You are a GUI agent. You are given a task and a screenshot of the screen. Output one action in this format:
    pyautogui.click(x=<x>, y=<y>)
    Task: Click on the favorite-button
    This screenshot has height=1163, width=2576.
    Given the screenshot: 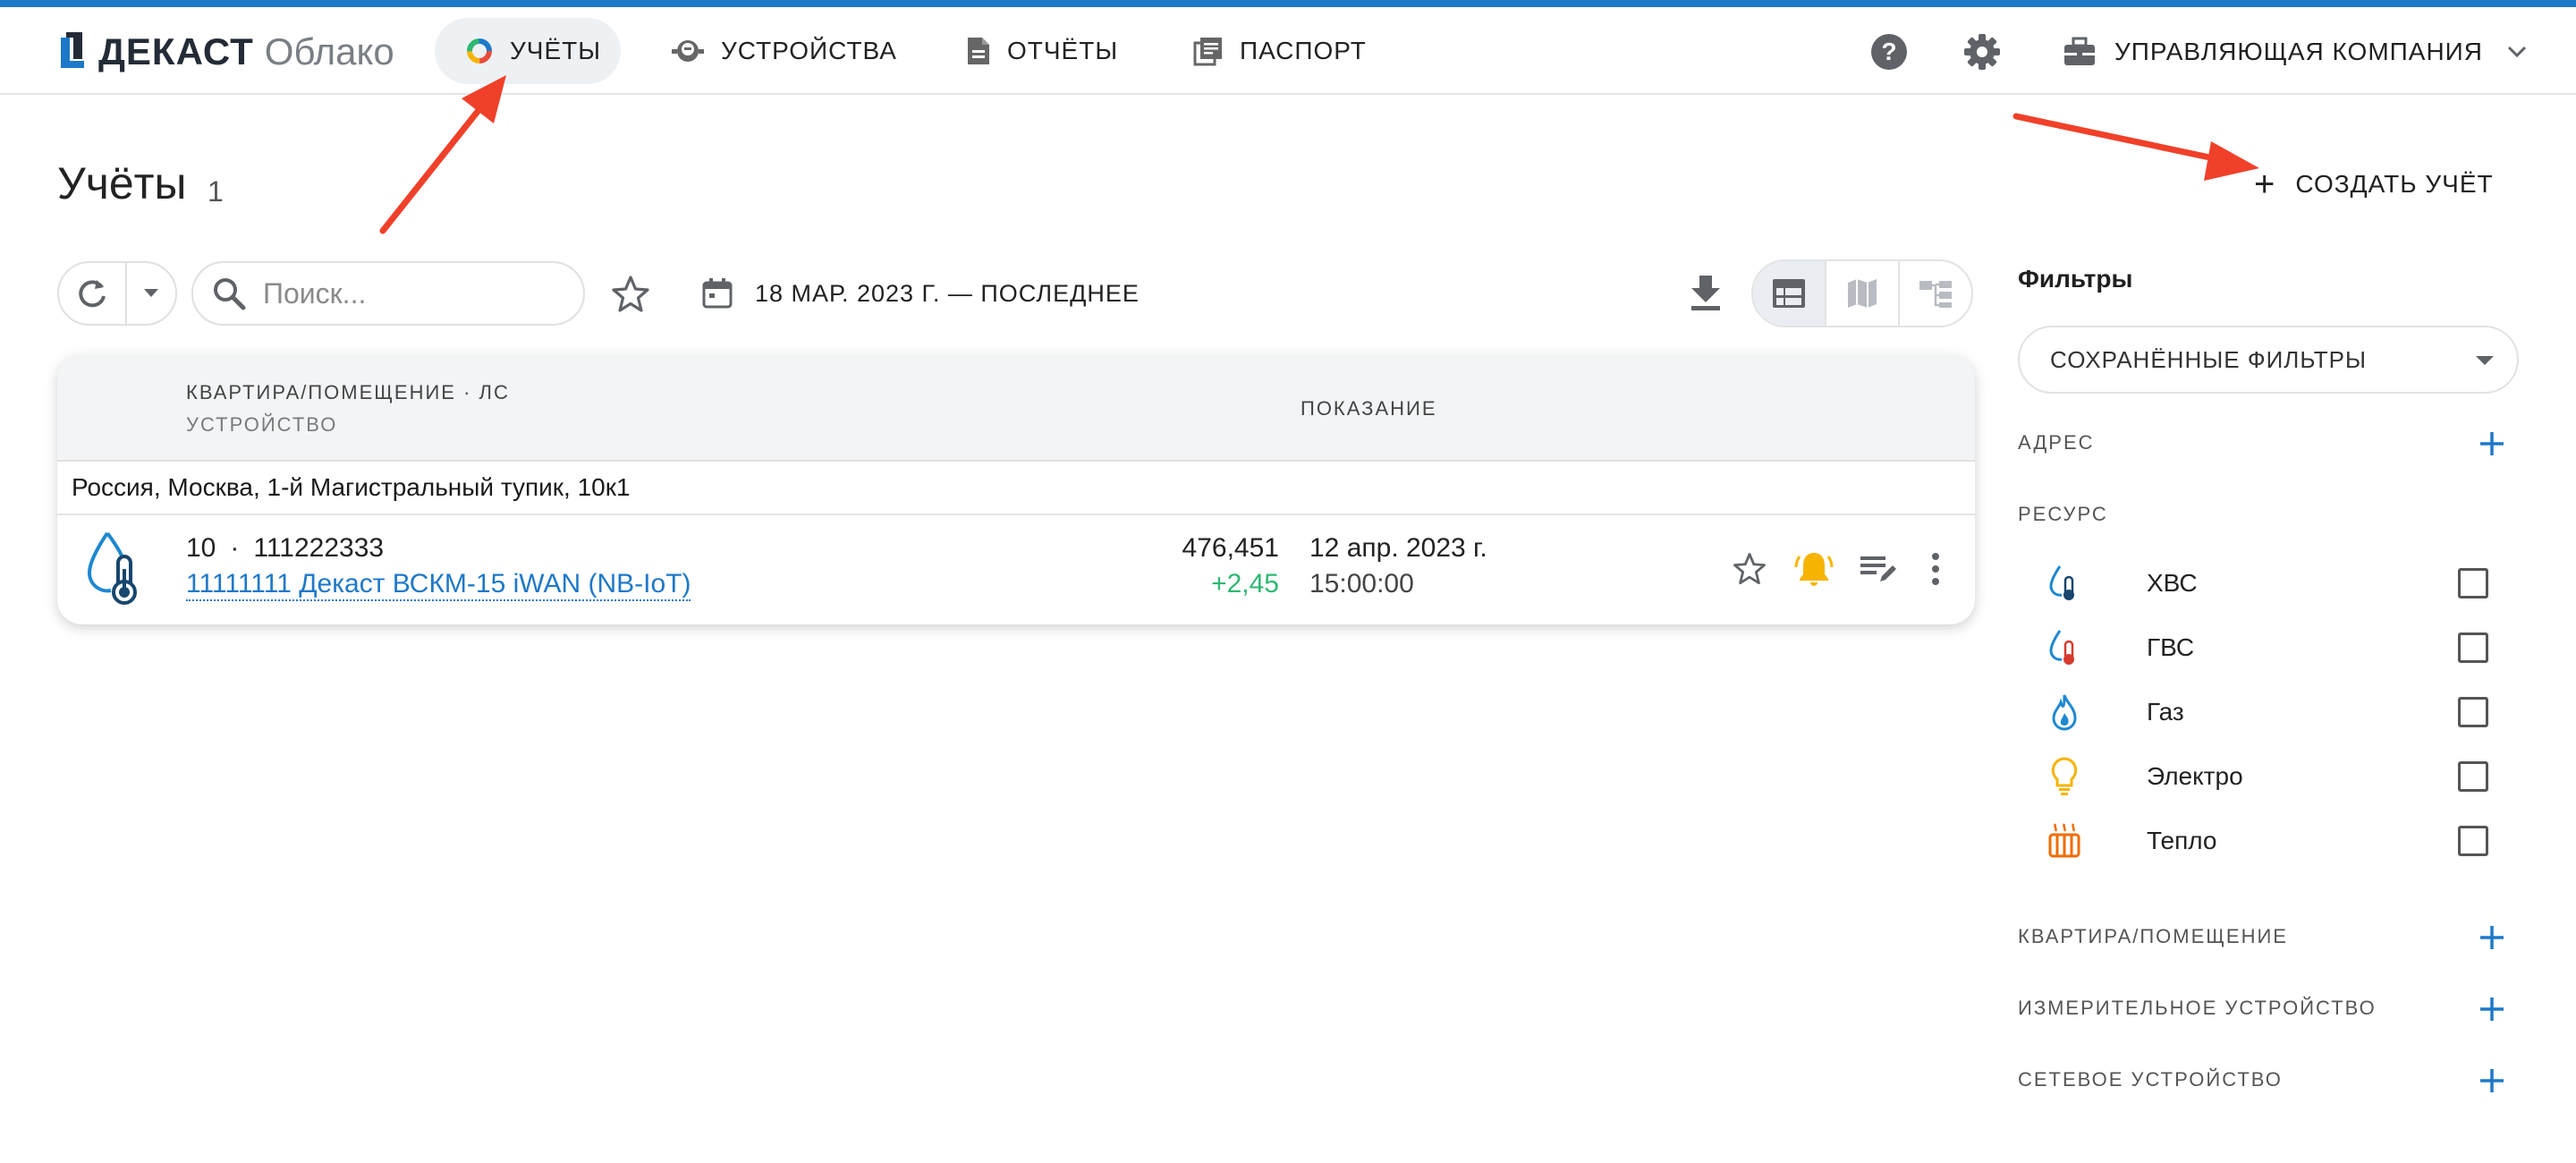 What is the action you would take?
    pyautogui.click(x=1749, y=569)
    